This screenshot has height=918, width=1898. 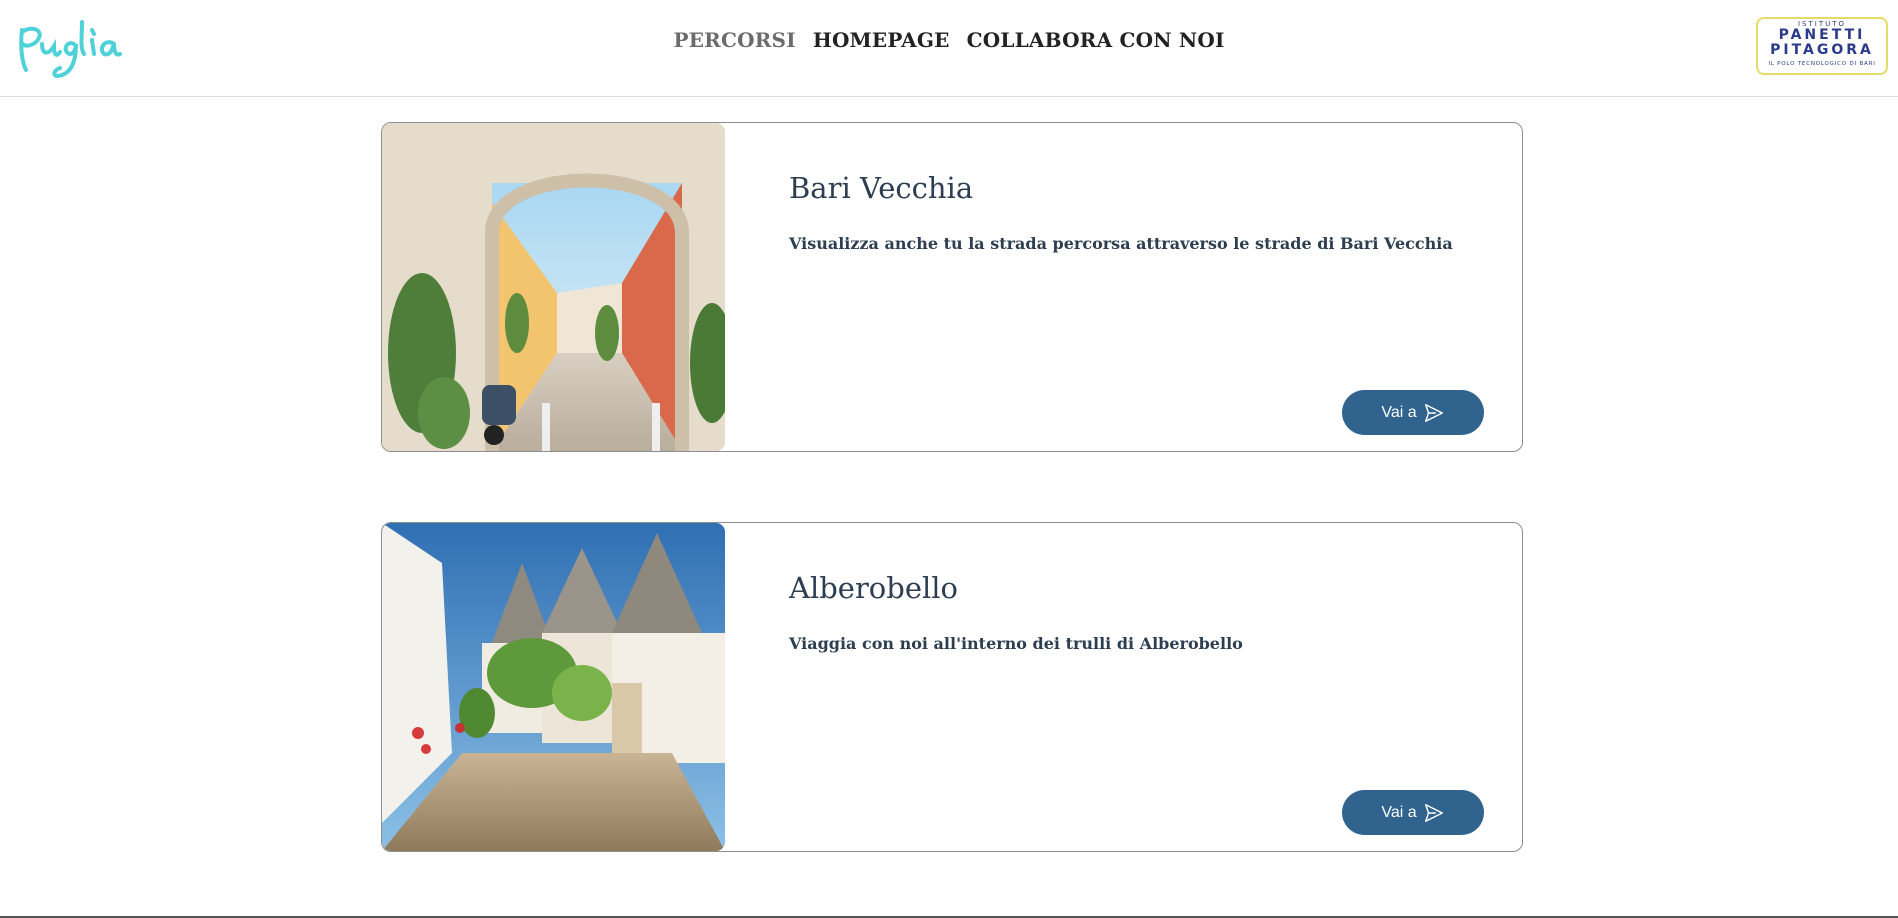 What do you see at coordinates (1822, 64) in the screenshot?
I see `school-logo-line4: IL POLO TECNOLOGICO DI BARI` at bounding box center [1822, 64].